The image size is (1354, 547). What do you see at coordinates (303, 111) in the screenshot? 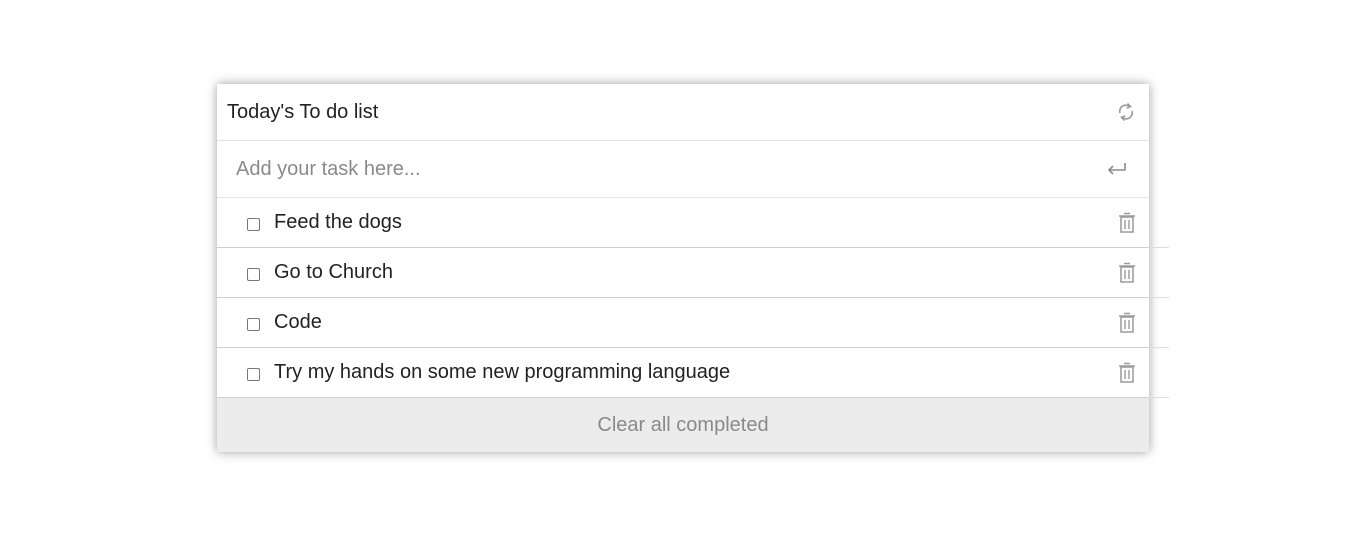
I see `page-title: Today's To do list` at bounding box center [303, 111].